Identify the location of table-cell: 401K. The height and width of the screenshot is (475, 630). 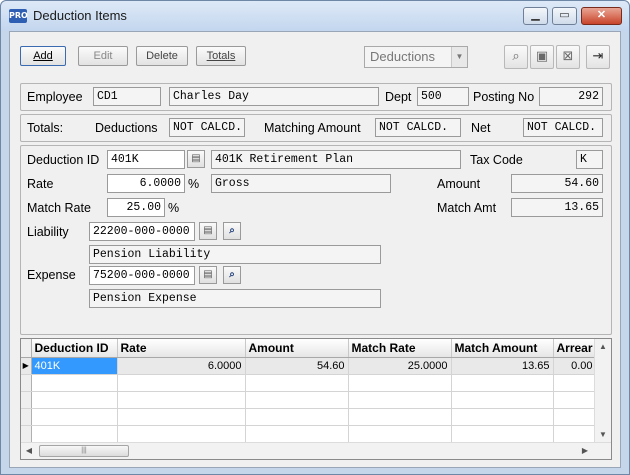
(74, 366).